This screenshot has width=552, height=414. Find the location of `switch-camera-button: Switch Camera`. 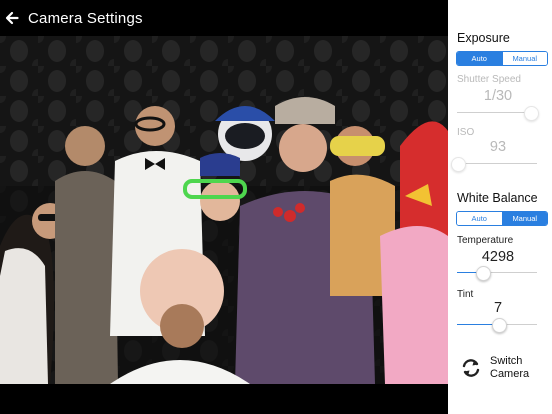

switch-camera-button: Switch Camera is located at coordinates (504, 368).